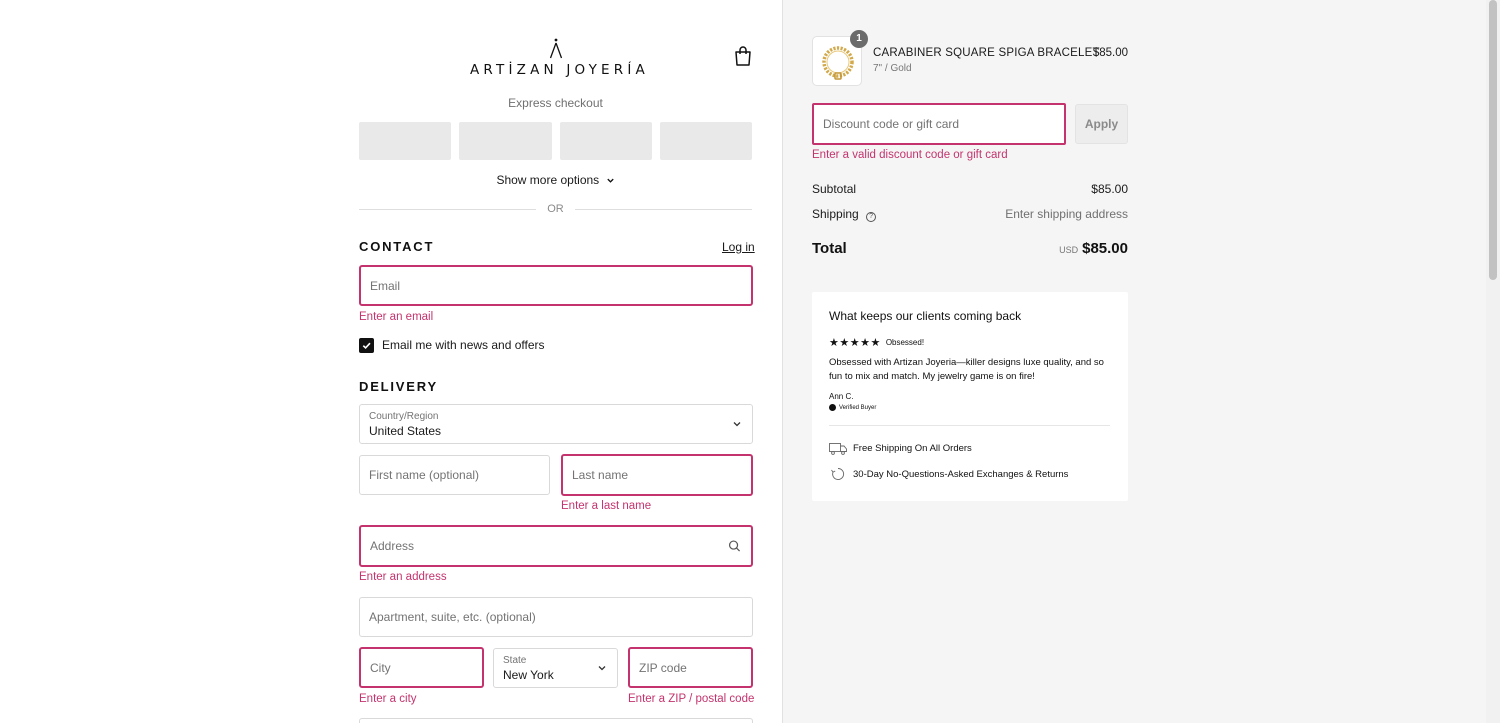  What do you see at coordinates (871, 217) in the screenshot?
I see `help-icon: ?` at bounding box center [871, 217].